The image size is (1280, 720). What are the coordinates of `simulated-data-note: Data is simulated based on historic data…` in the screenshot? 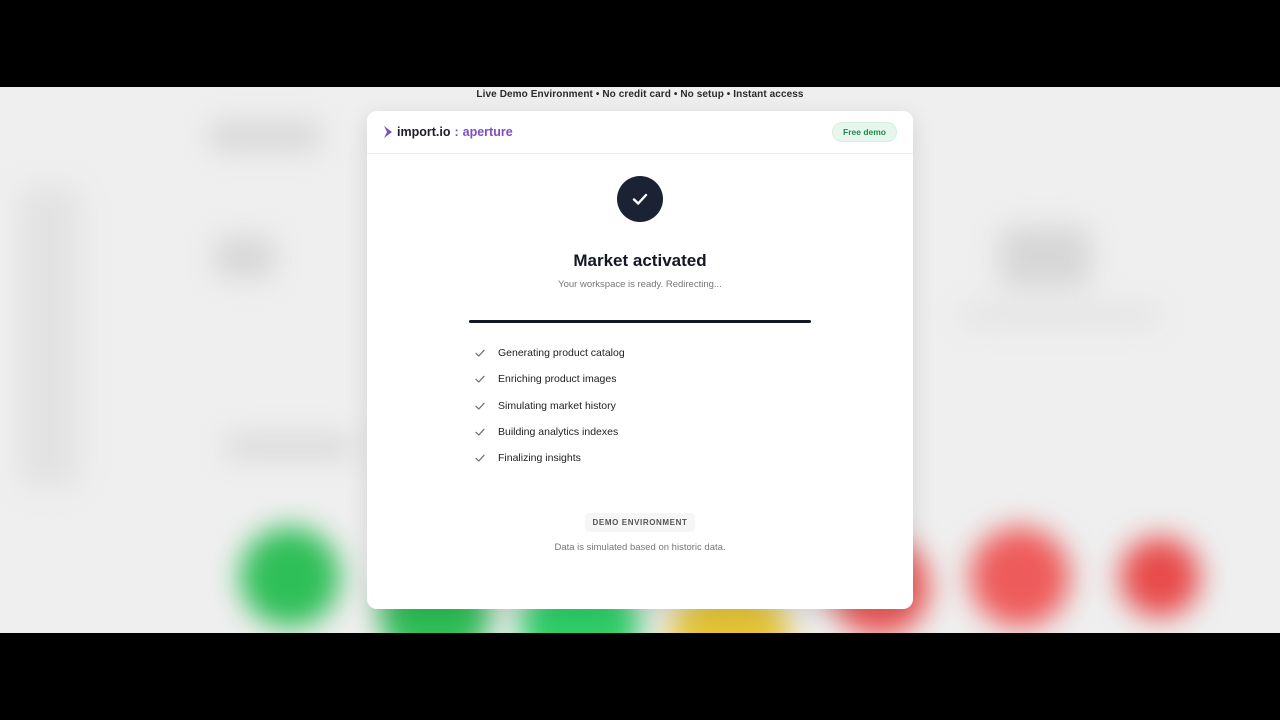 It's located at (640, 547).